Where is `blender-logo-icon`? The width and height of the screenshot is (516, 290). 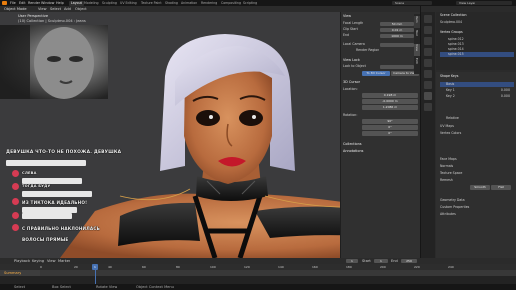
blender-logo-icon is located at coordinates (4, 3).